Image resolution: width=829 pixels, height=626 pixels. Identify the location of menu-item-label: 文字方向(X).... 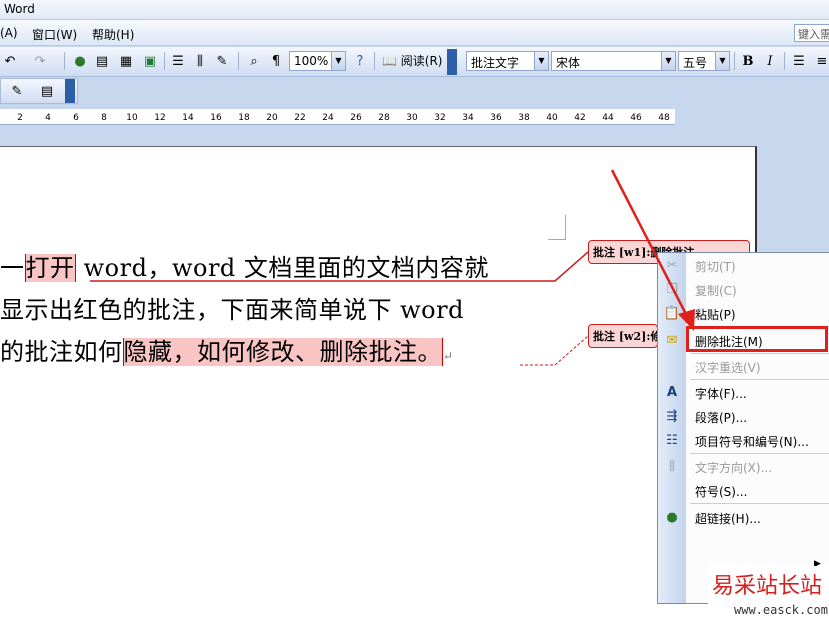
(734, 468).